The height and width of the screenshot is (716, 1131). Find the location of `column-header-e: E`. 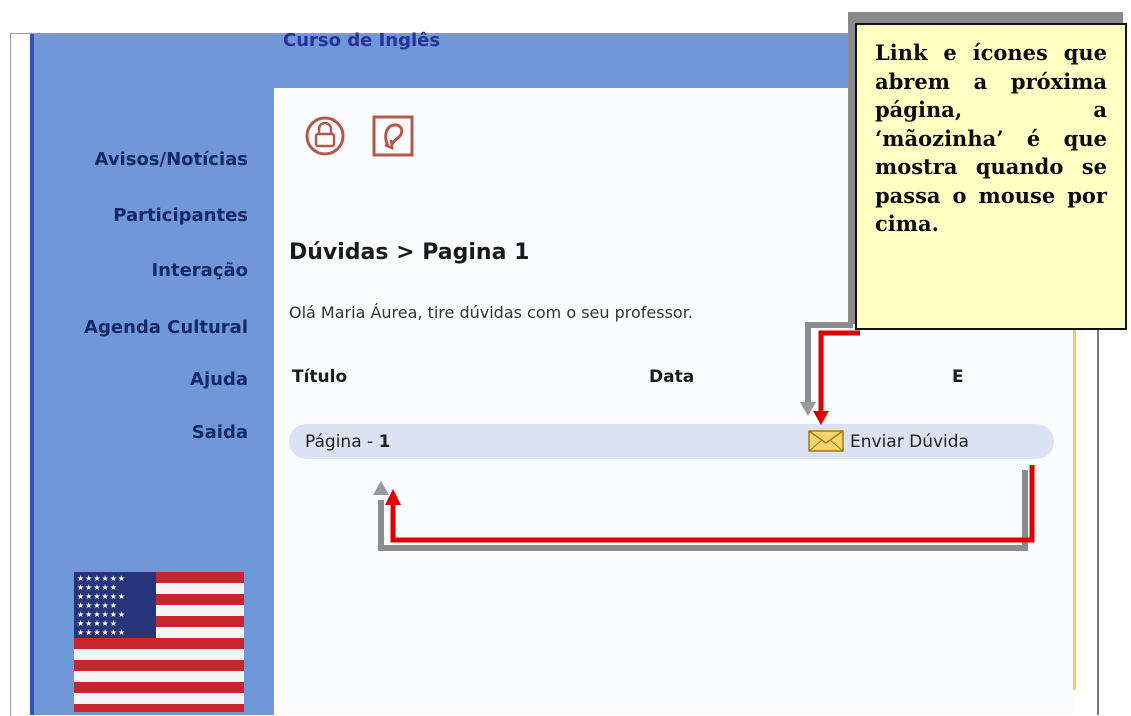

column-header-e: E is located at coordinates (958, 377).